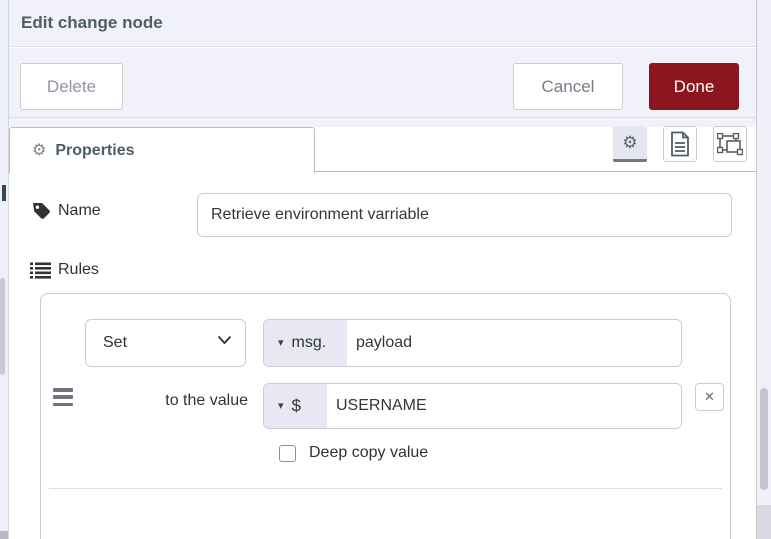  I want to click on document-icon, so click(680, 144).